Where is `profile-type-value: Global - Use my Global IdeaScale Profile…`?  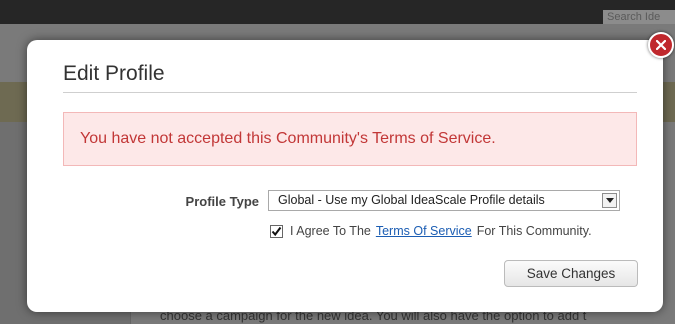 profile-type-value: Global - Use my Global IdeaScale Profile… is located at coordinates (411, 200).